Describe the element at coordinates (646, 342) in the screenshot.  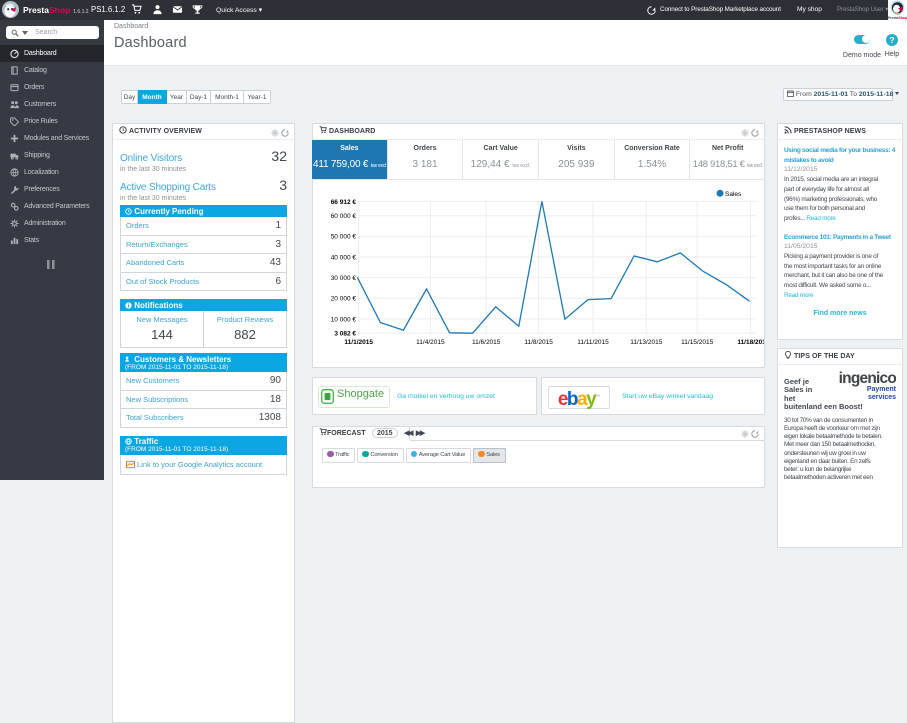
I see `svg-text: 11/13/2015` at that location.